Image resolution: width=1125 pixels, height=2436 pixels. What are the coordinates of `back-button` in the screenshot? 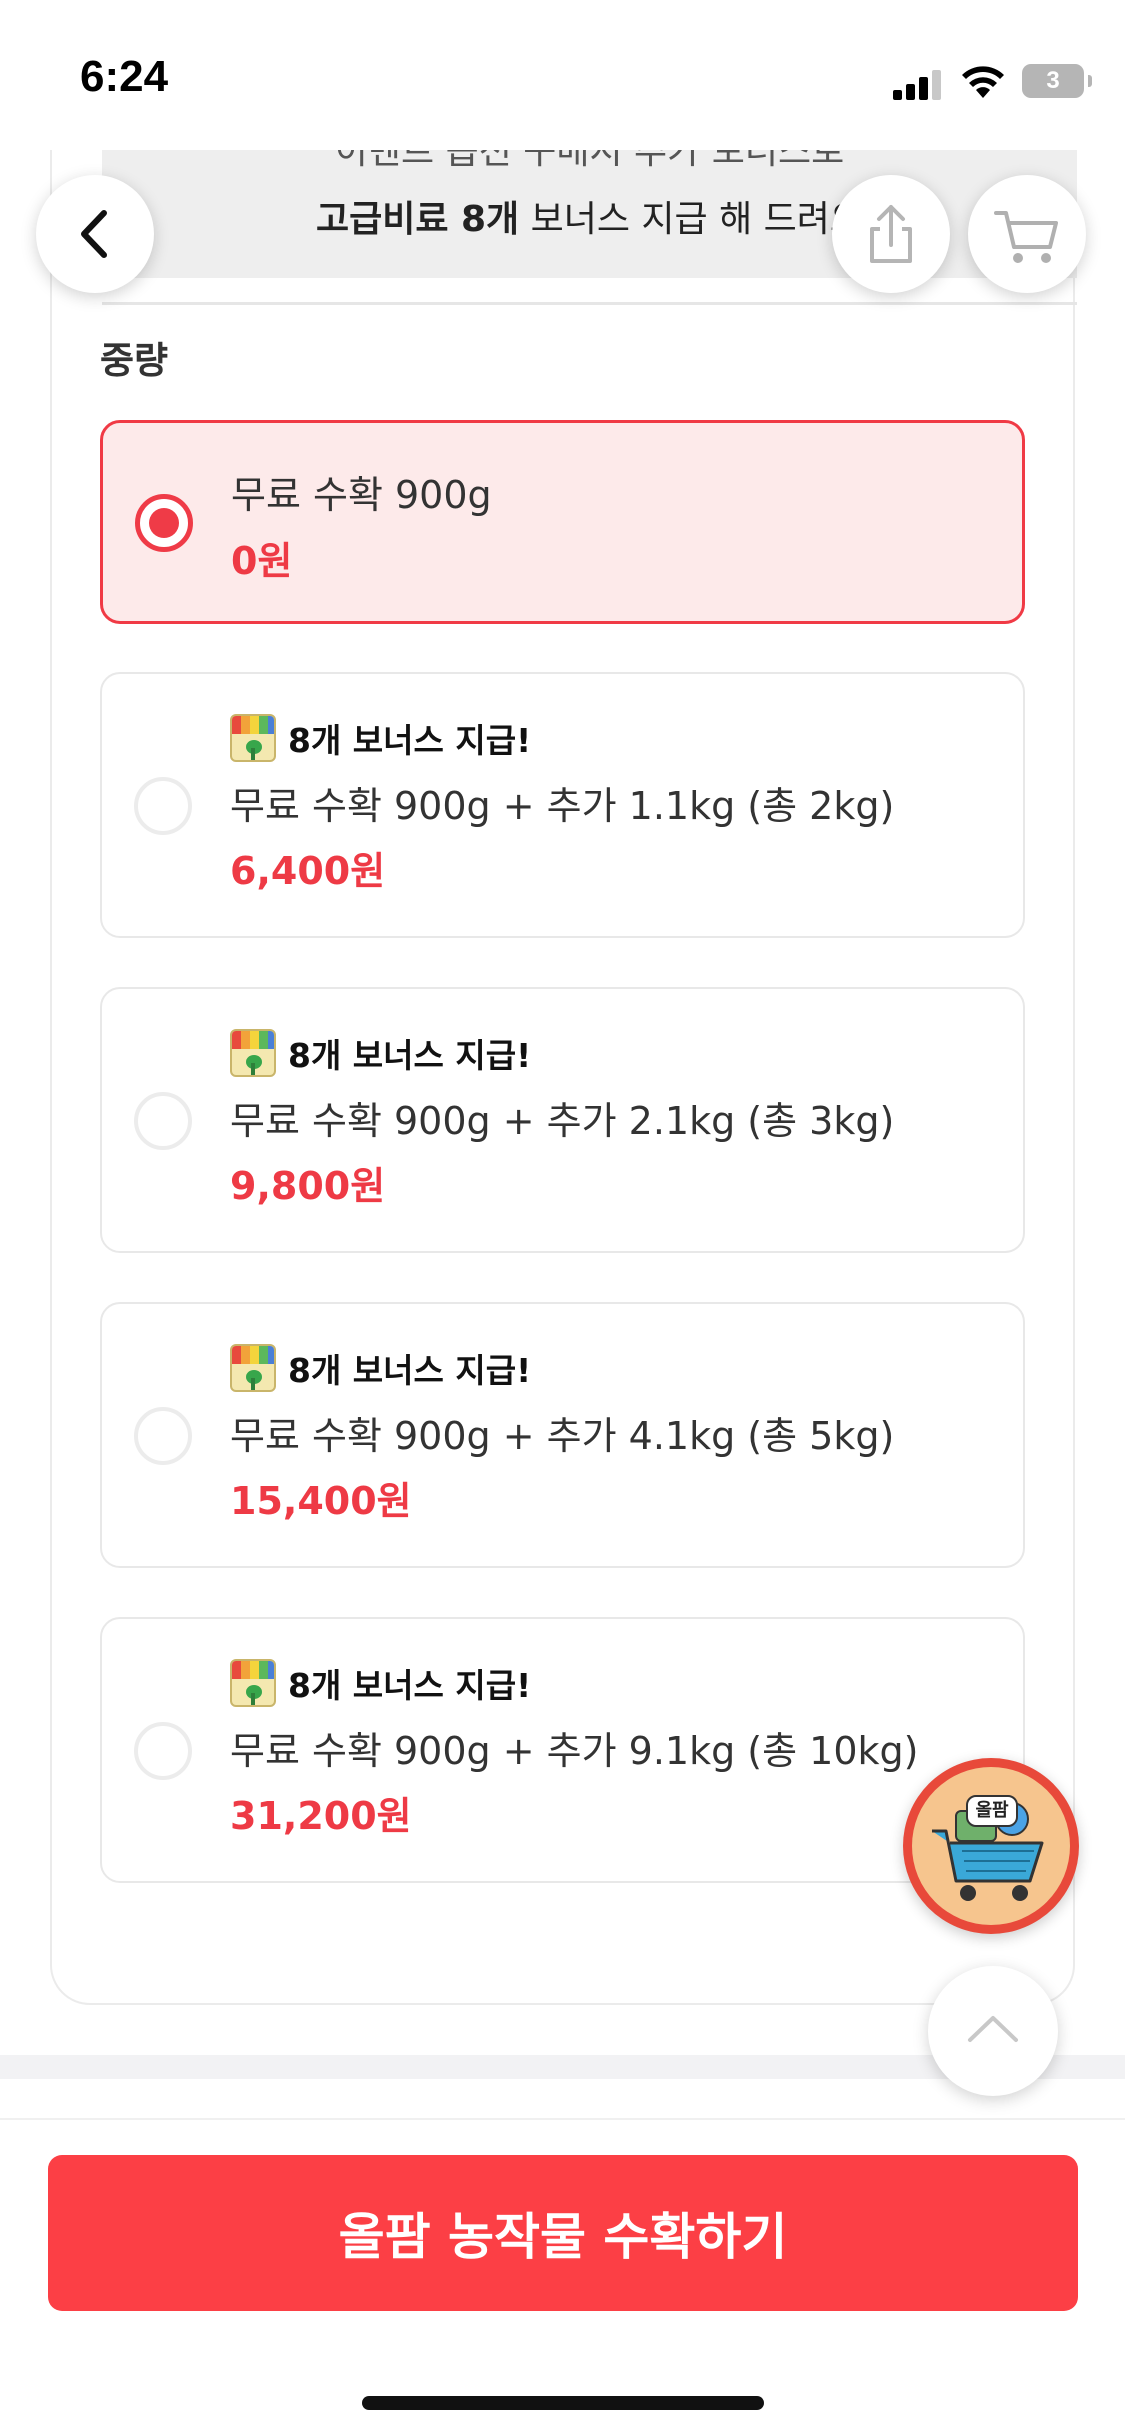 It's located at (95, 234).